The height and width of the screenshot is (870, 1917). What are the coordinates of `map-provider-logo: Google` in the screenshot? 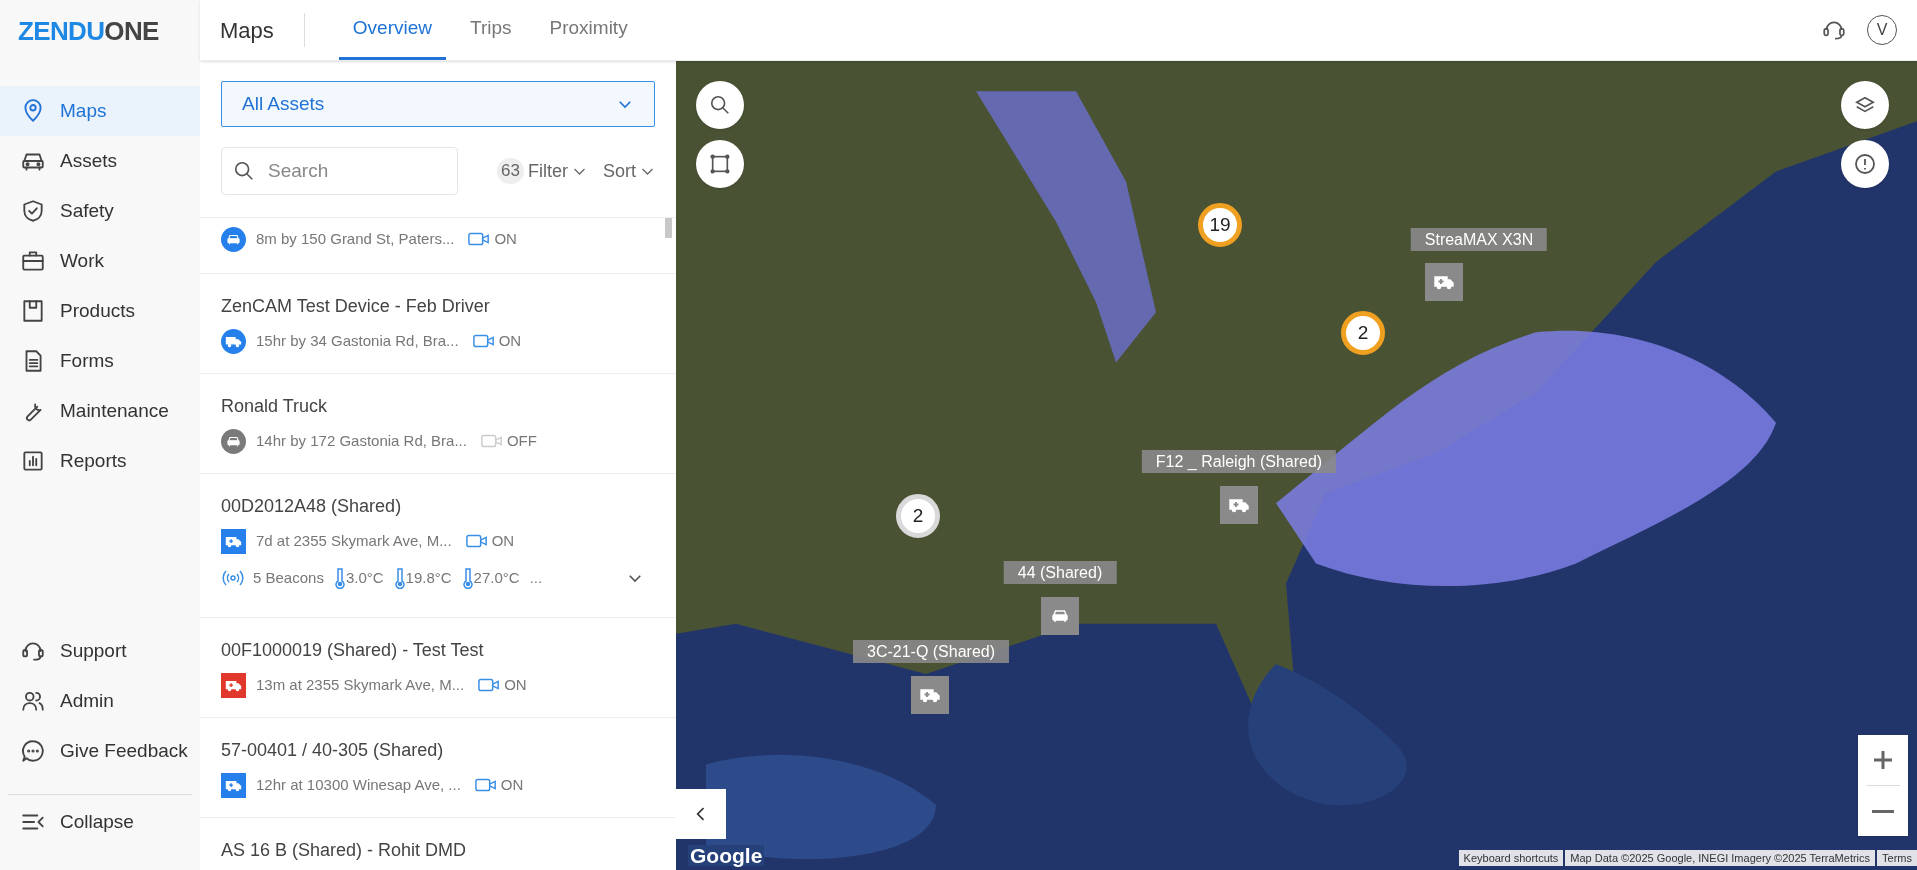 It's located at (726, 855).